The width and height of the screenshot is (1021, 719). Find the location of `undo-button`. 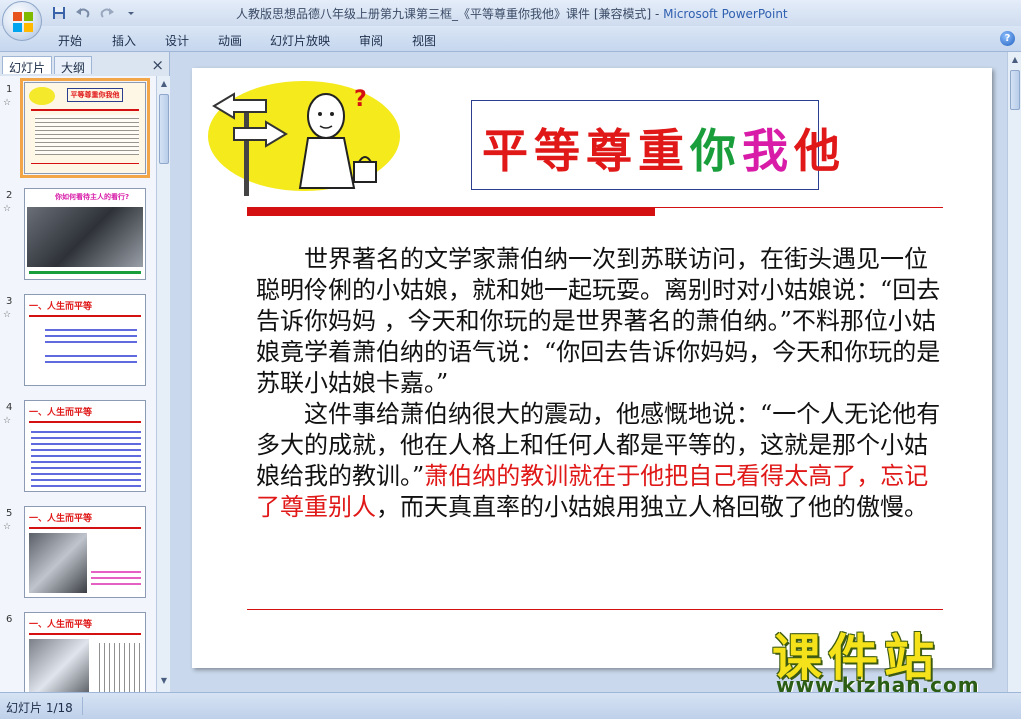

undo-button is located at coordinates (83, 13).